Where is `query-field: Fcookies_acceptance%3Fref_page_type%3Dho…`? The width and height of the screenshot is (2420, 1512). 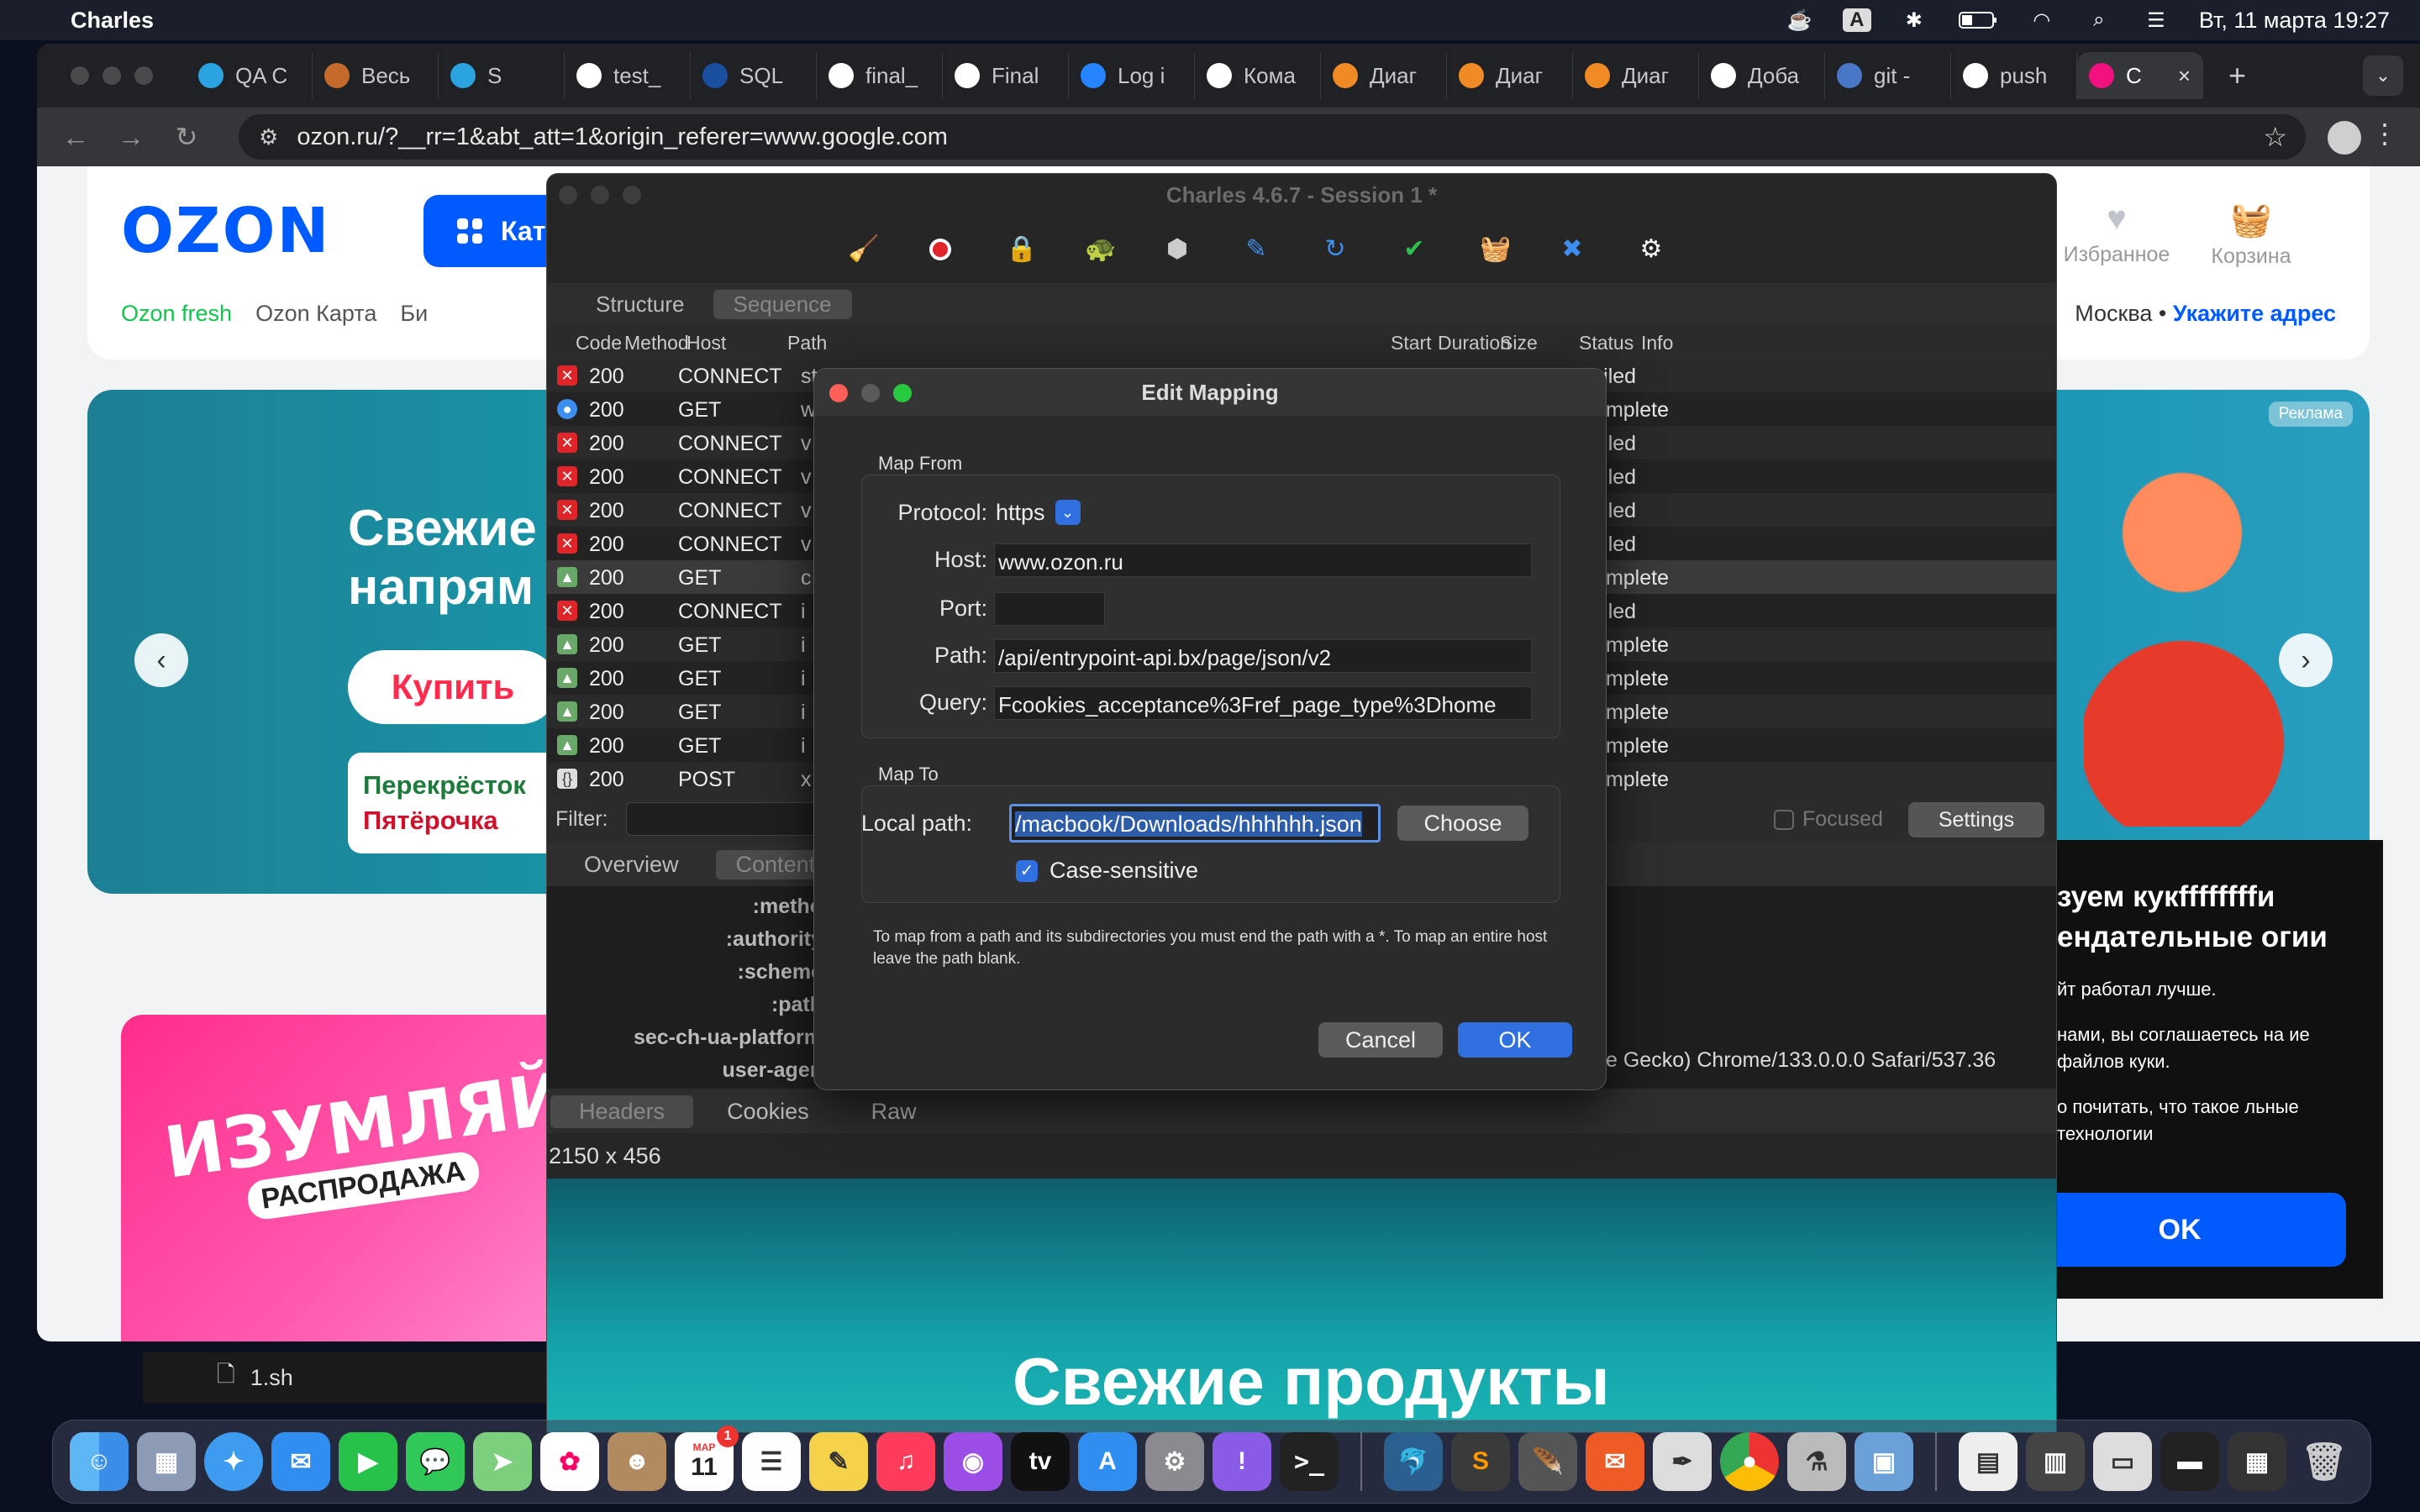
query-field: Fcookies_acceptance%3Fref_page_type%3Dho… is located at coordinates (1263, 703).